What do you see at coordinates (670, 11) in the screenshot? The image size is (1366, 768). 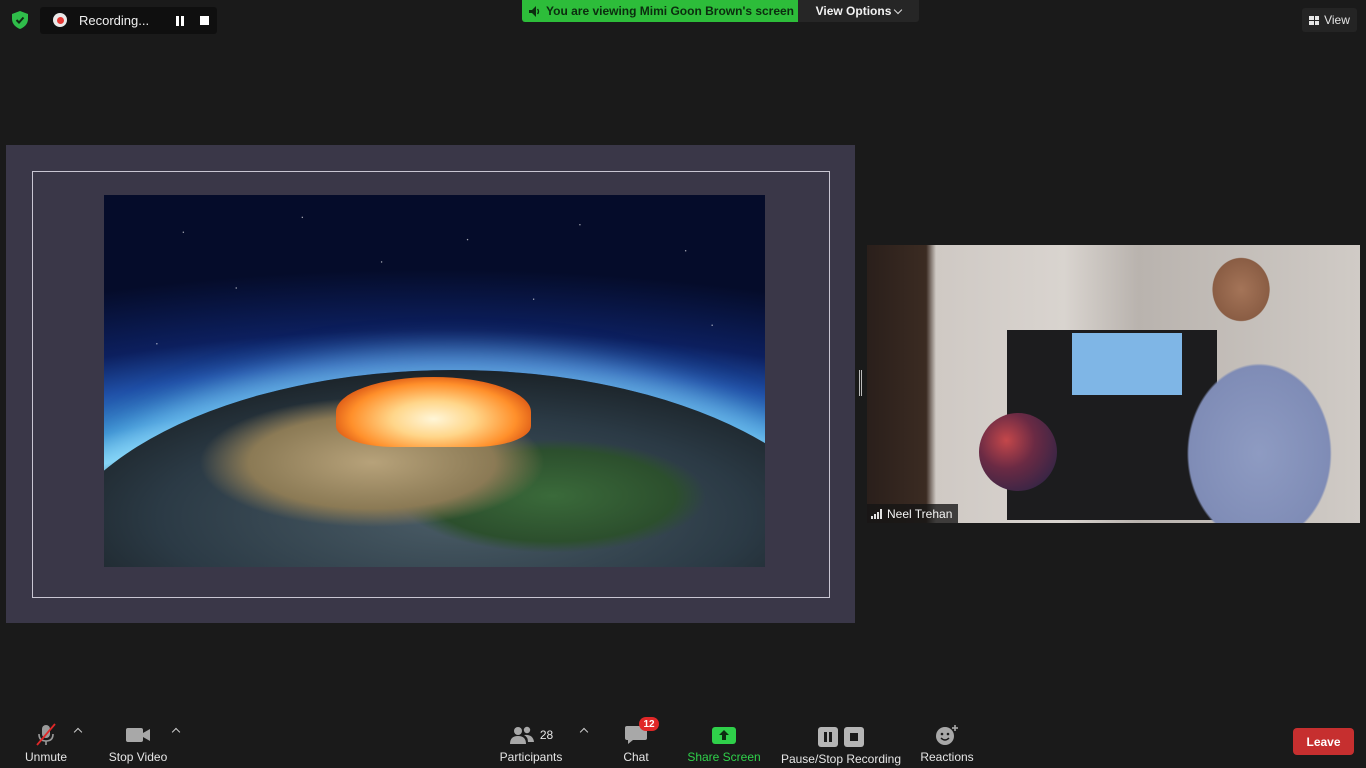 I see `viewing-screen-text: You are viewing Mimi Goon Brown's screen` at bounding box center [670, 11].